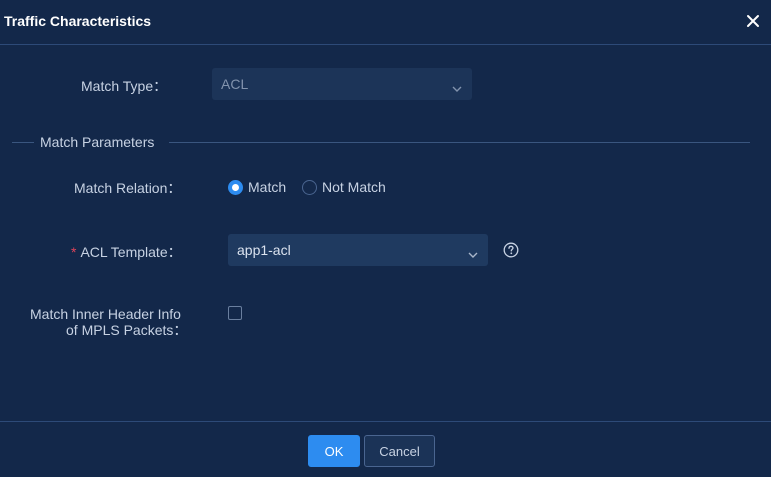  I want to click on radio-not-match: Not Match, so click(344, 187).